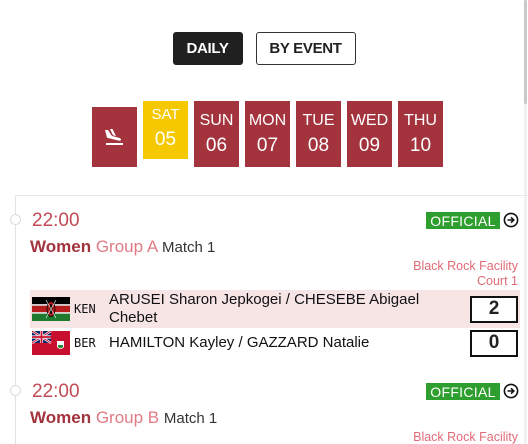 This screenshot has width=528, height=444. What do you see at coordinates (420, 120) in the screenshot?
I see `day-name: THU` at bounding box center [420, 120].